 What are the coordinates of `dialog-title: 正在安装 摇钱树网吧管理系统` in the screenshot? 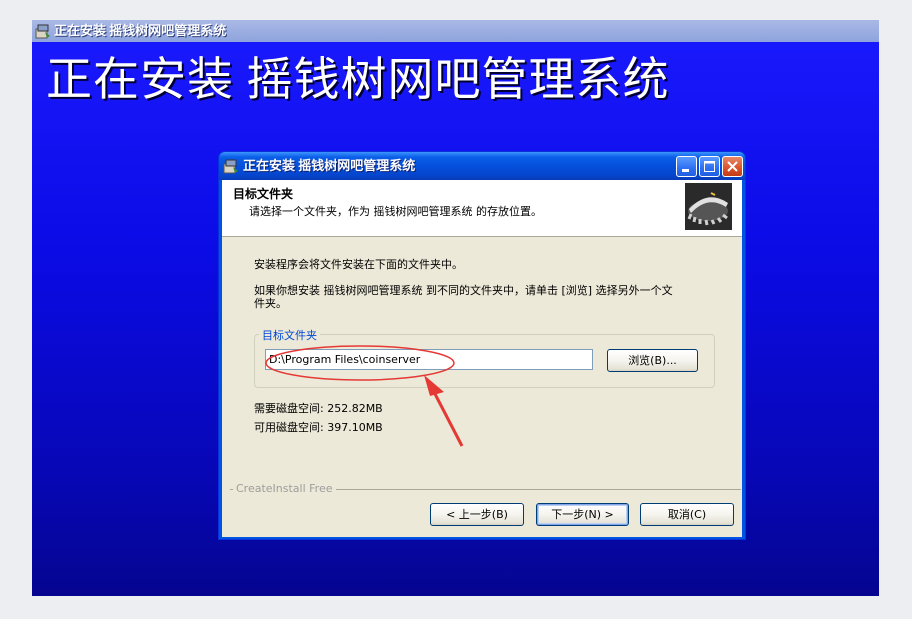 It's located at (329, 165).